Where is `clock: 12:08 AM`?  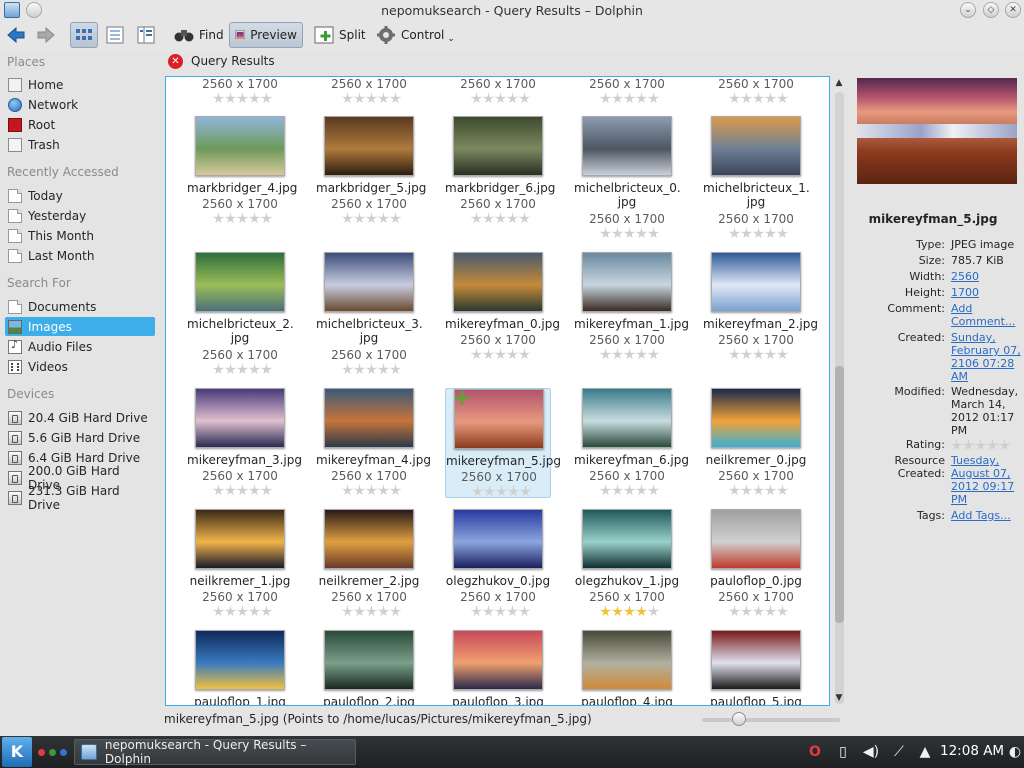
clock: 12:08 AM is located at coordinates (972, 751).